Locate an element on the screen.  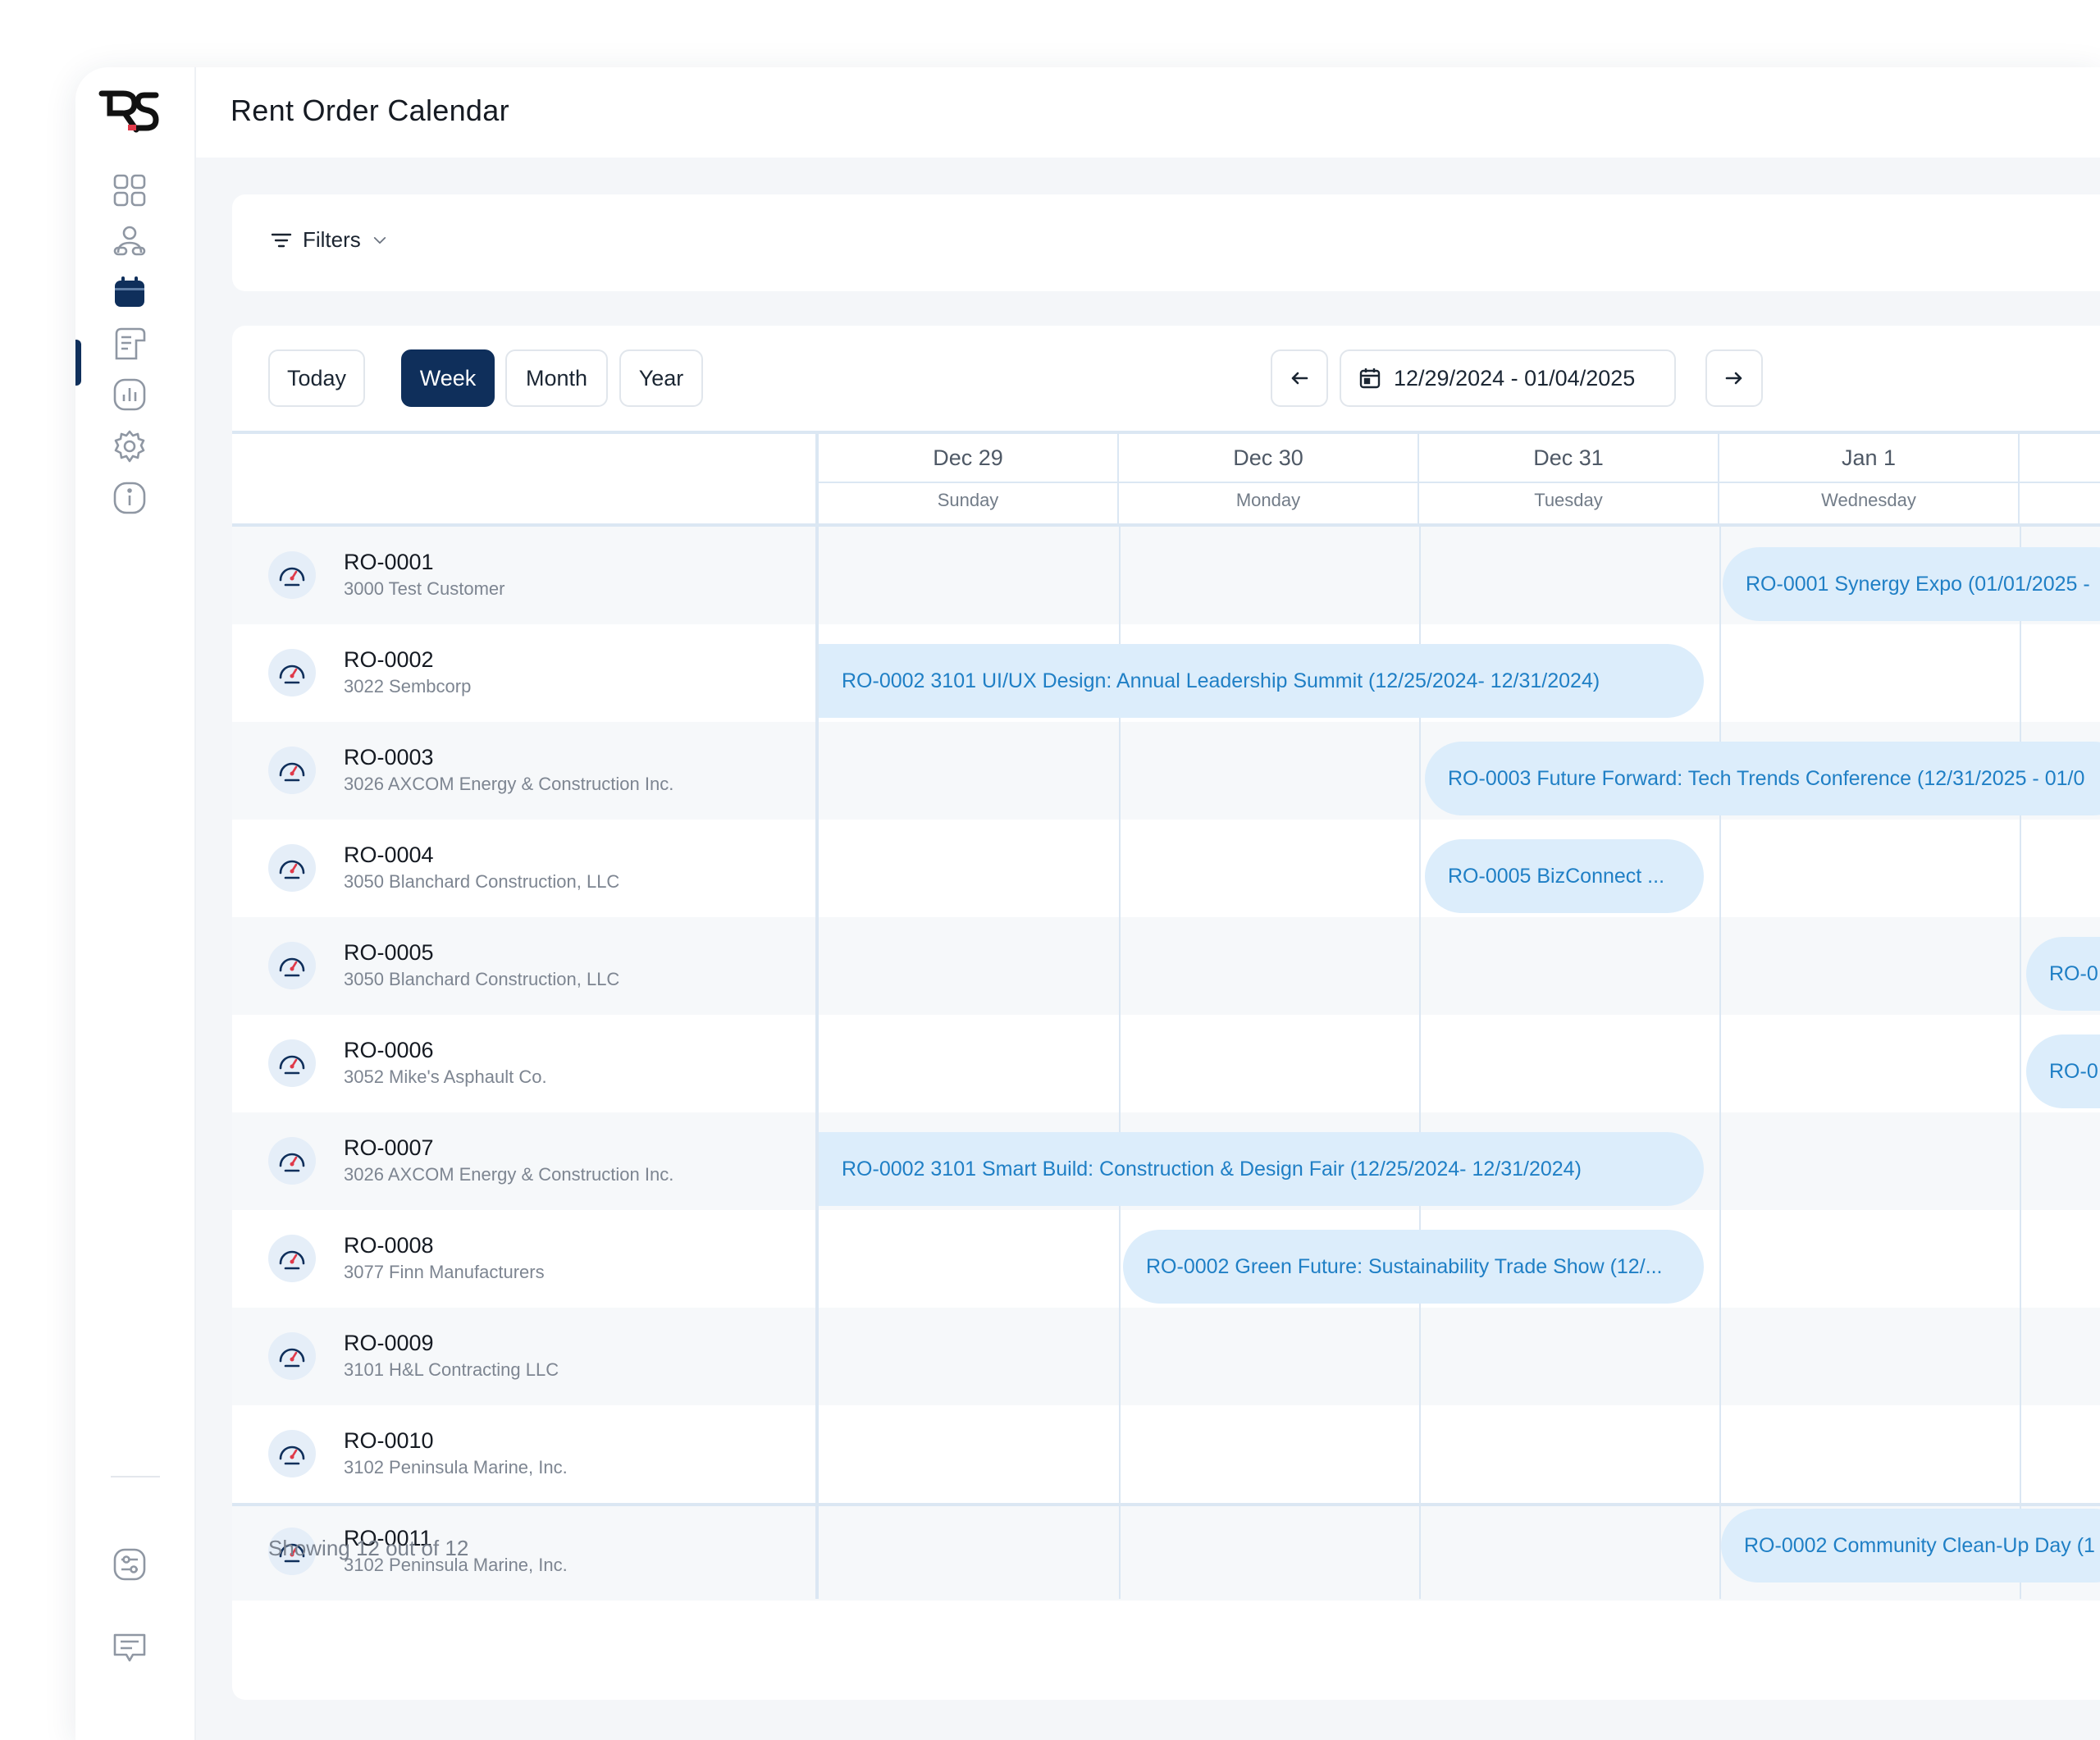
grid-bottom-line is located at coordinates (1166, 1505).